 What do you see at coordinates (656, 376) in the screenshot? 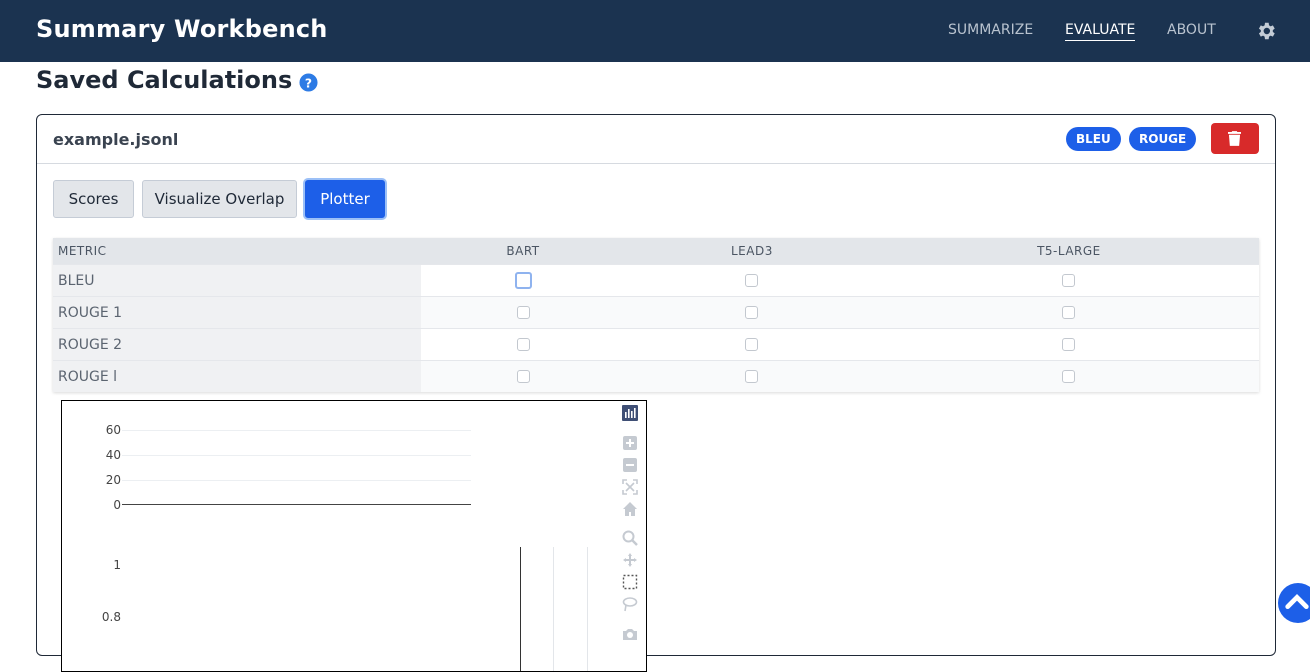
I see `table-row: ROUGE l` at bounding box center [656, 376].